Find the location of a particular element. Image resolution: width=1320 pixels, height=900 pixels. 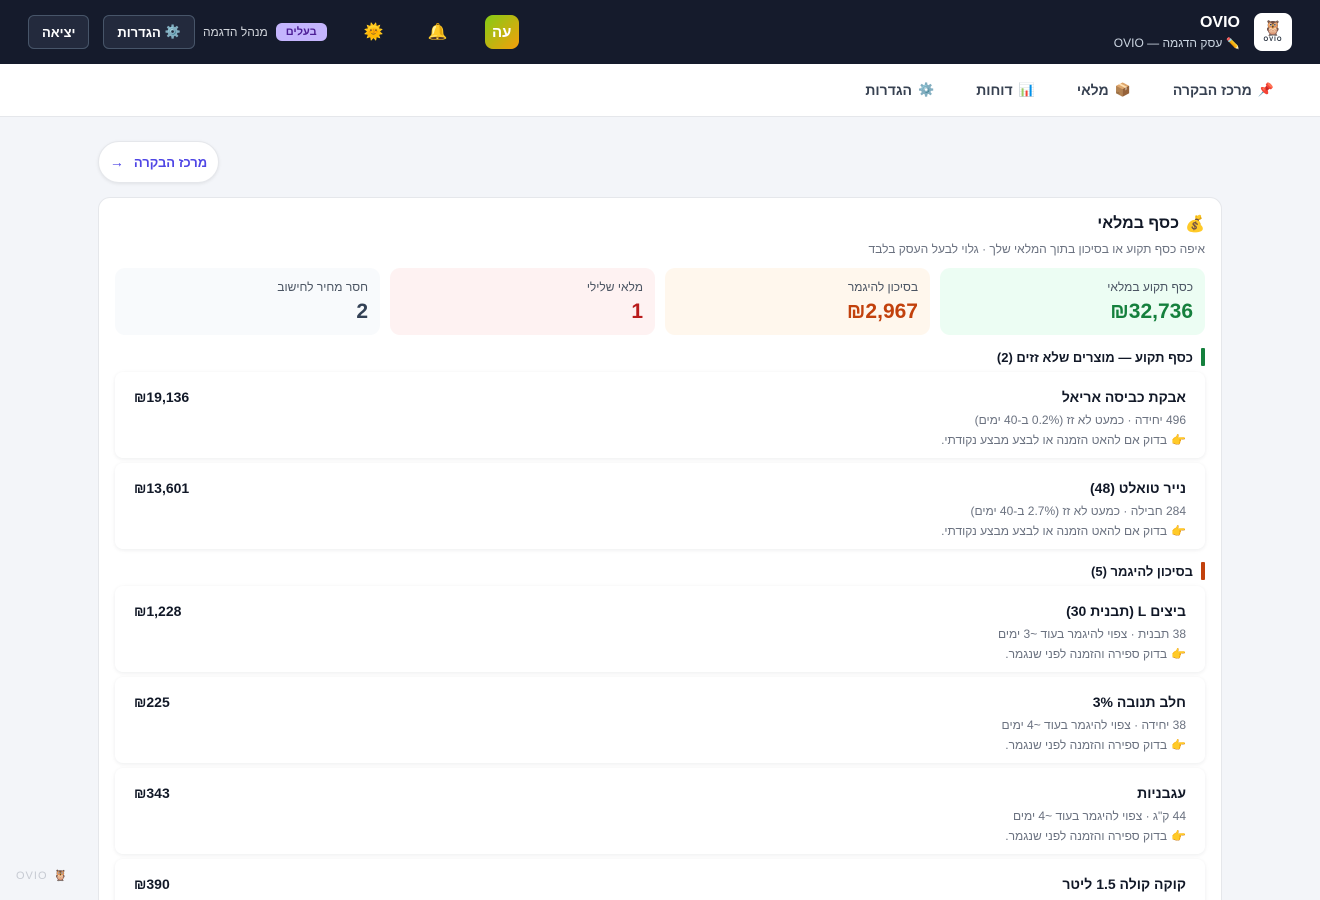

stat-stuck-money: כסף תקוע במלאי ₪32,736 is located at coordinates (1072, 301).